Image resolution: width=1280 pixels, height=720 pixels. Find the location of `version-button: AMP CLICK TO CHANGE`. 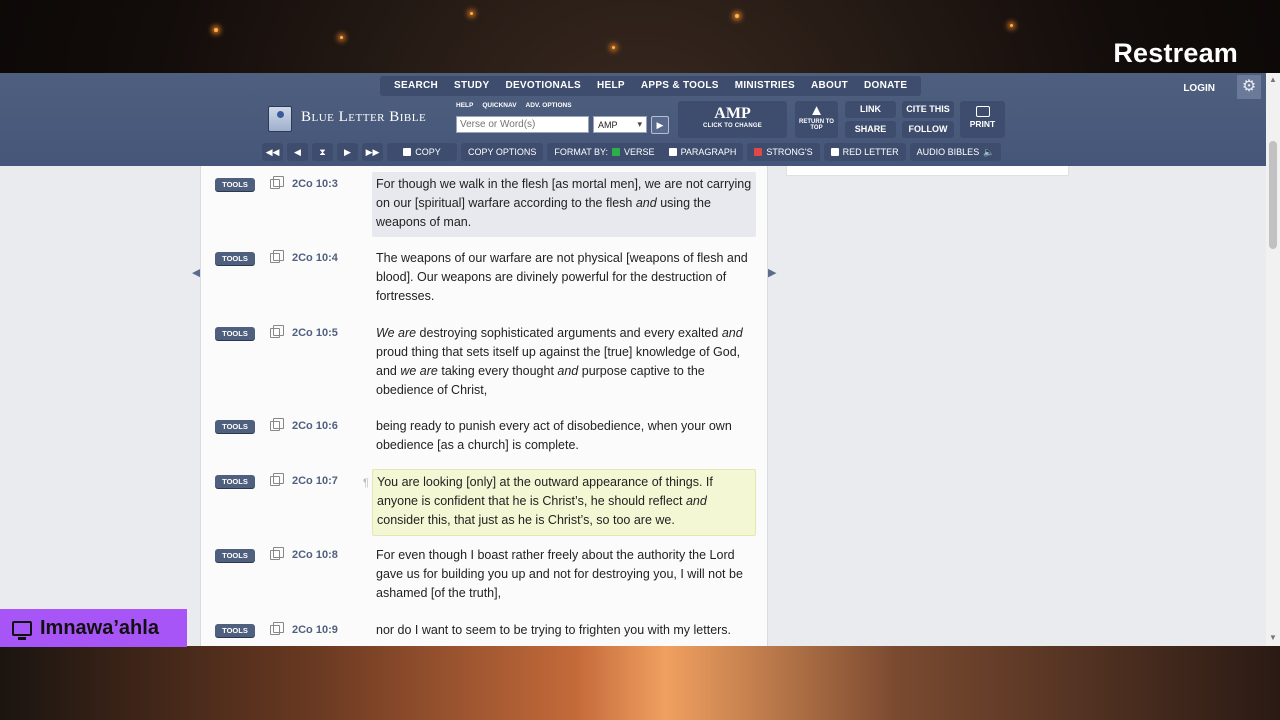

version-button: AMP CLICK TO CHANGE is located at coordinates (732, 119).